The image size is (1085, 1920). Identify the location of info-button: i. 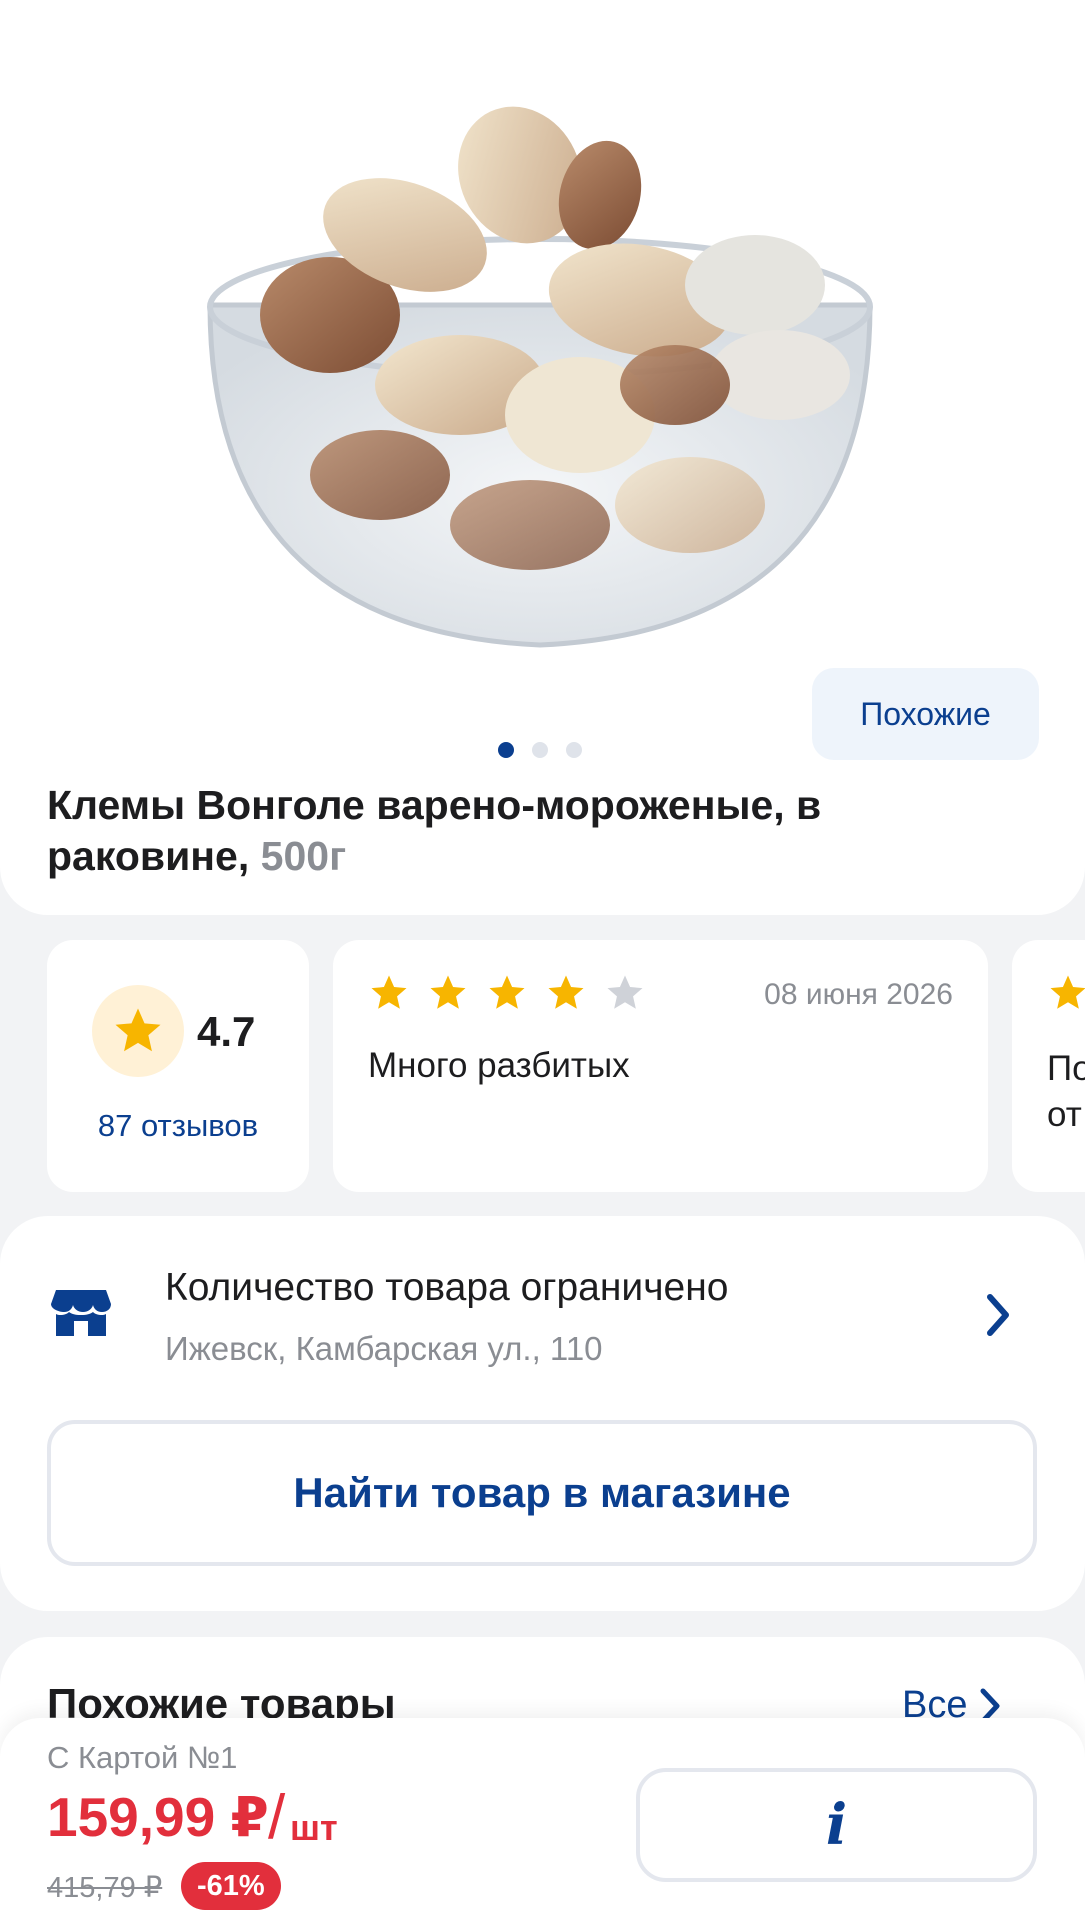
(836, 1825).